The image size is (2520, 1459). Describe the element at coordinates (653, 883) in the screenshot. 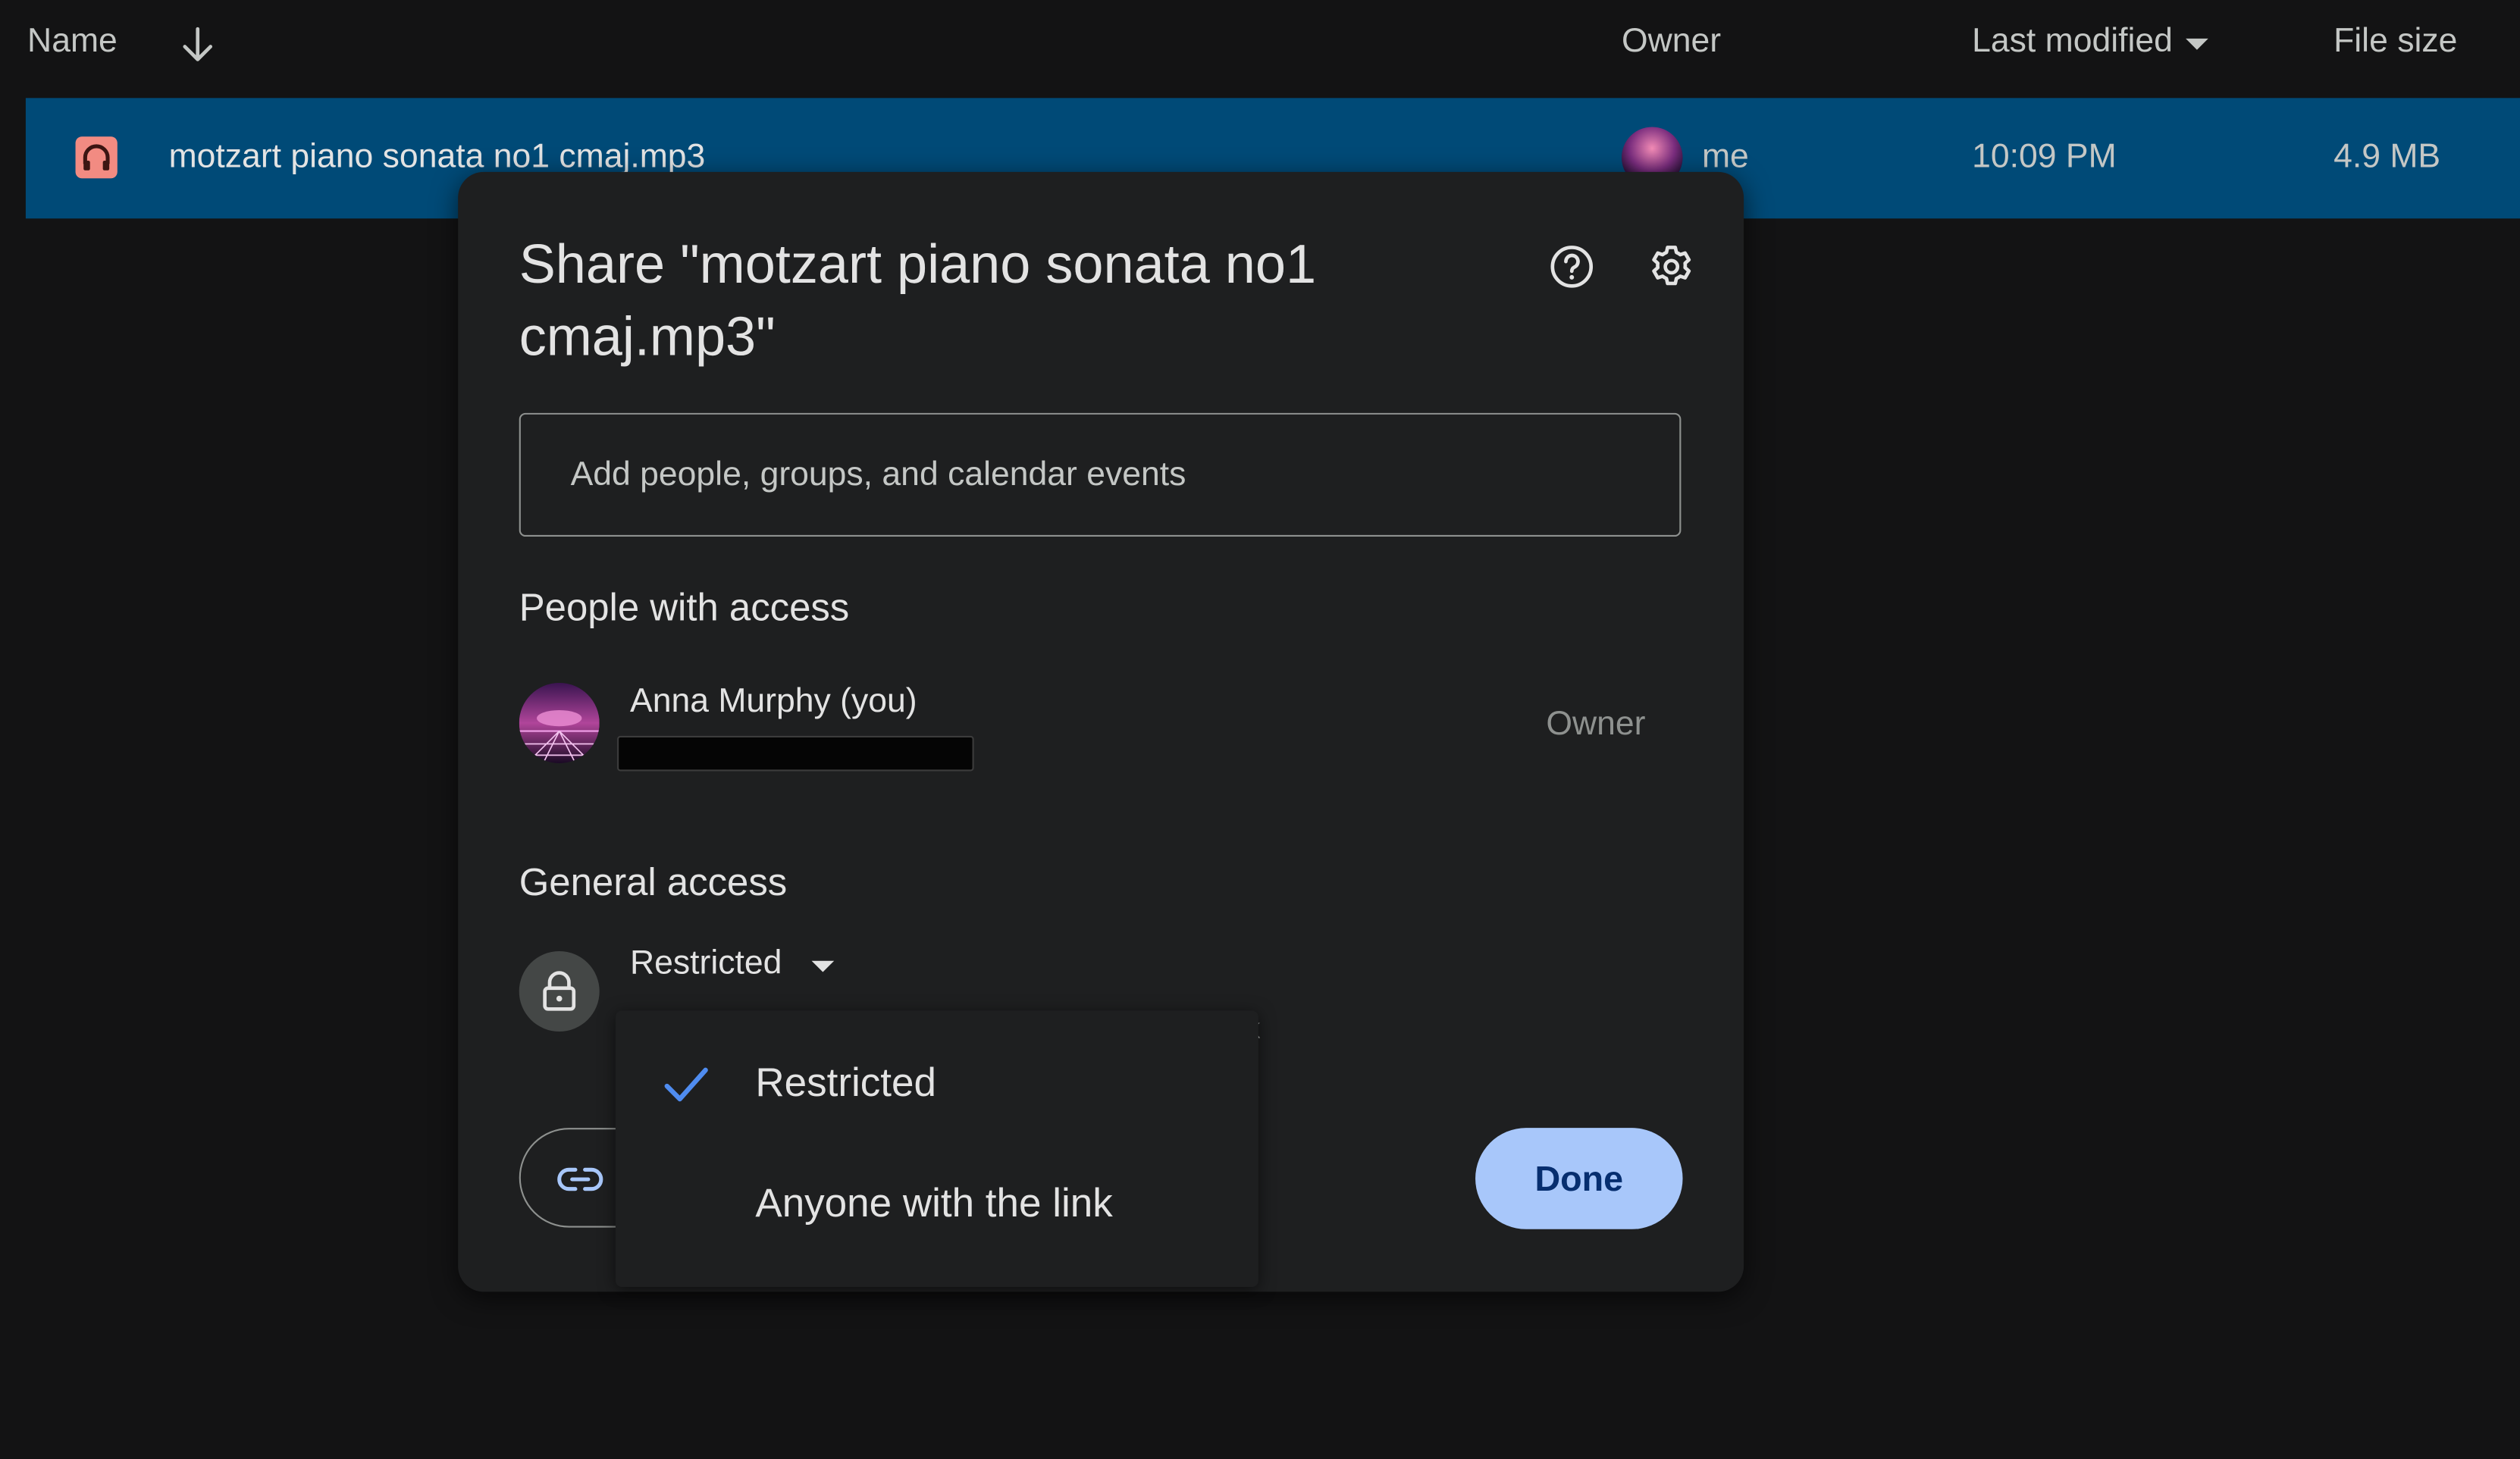

I see `general-access-heading: General access` at that location.